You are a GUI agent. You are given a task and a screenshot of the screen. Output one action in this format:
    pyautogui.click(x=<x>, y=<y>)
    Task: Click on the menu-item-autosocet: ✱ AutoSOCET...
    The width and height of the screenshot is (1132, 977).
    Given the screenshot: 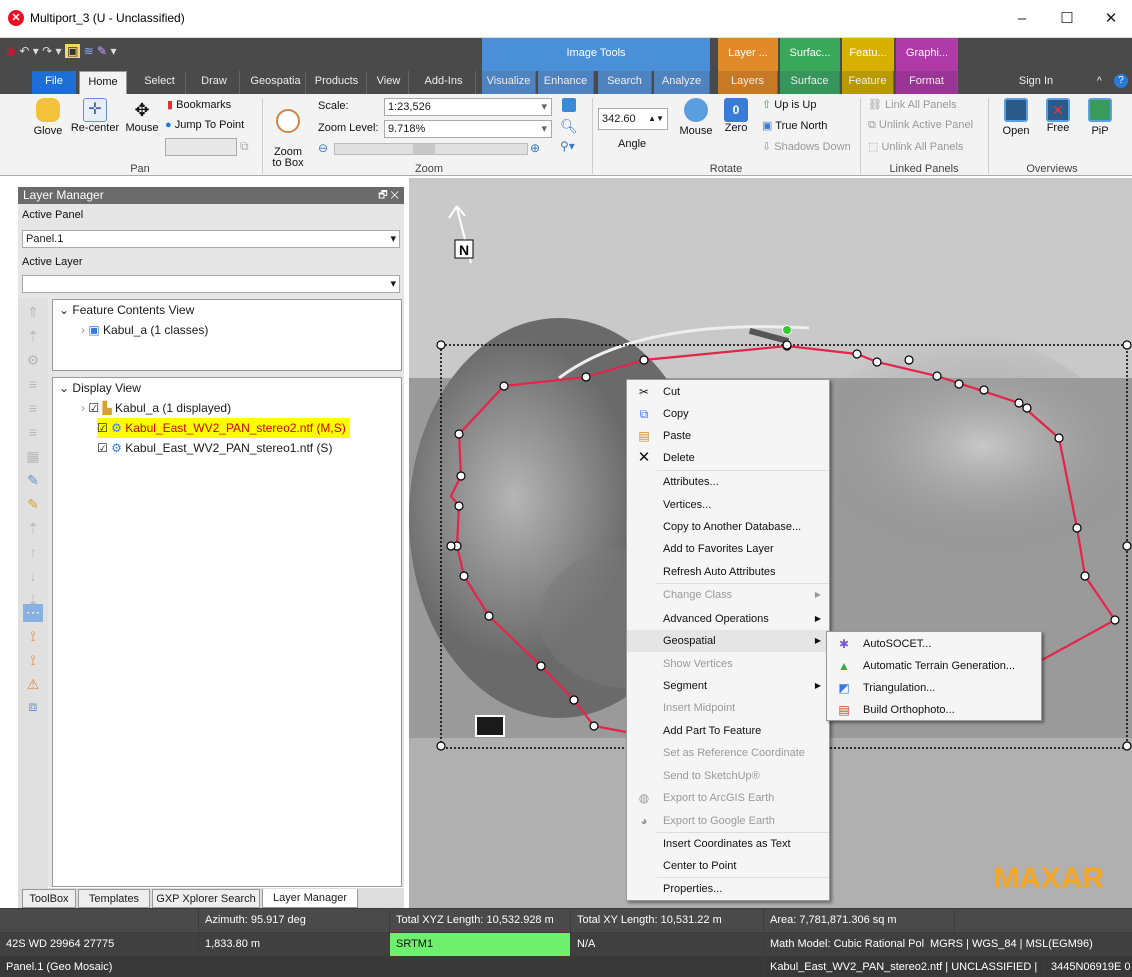 What is the action you would take?
    pyautogui.click(x=934, y=644)
    